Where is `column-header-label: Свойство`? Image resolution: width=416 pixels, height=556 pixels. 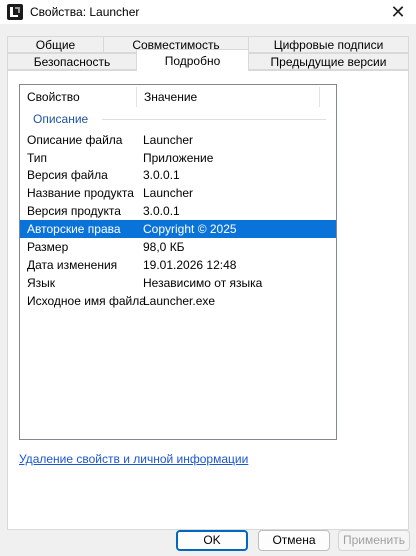
column-header-label: Свойство is located at coordinates (53, 97).